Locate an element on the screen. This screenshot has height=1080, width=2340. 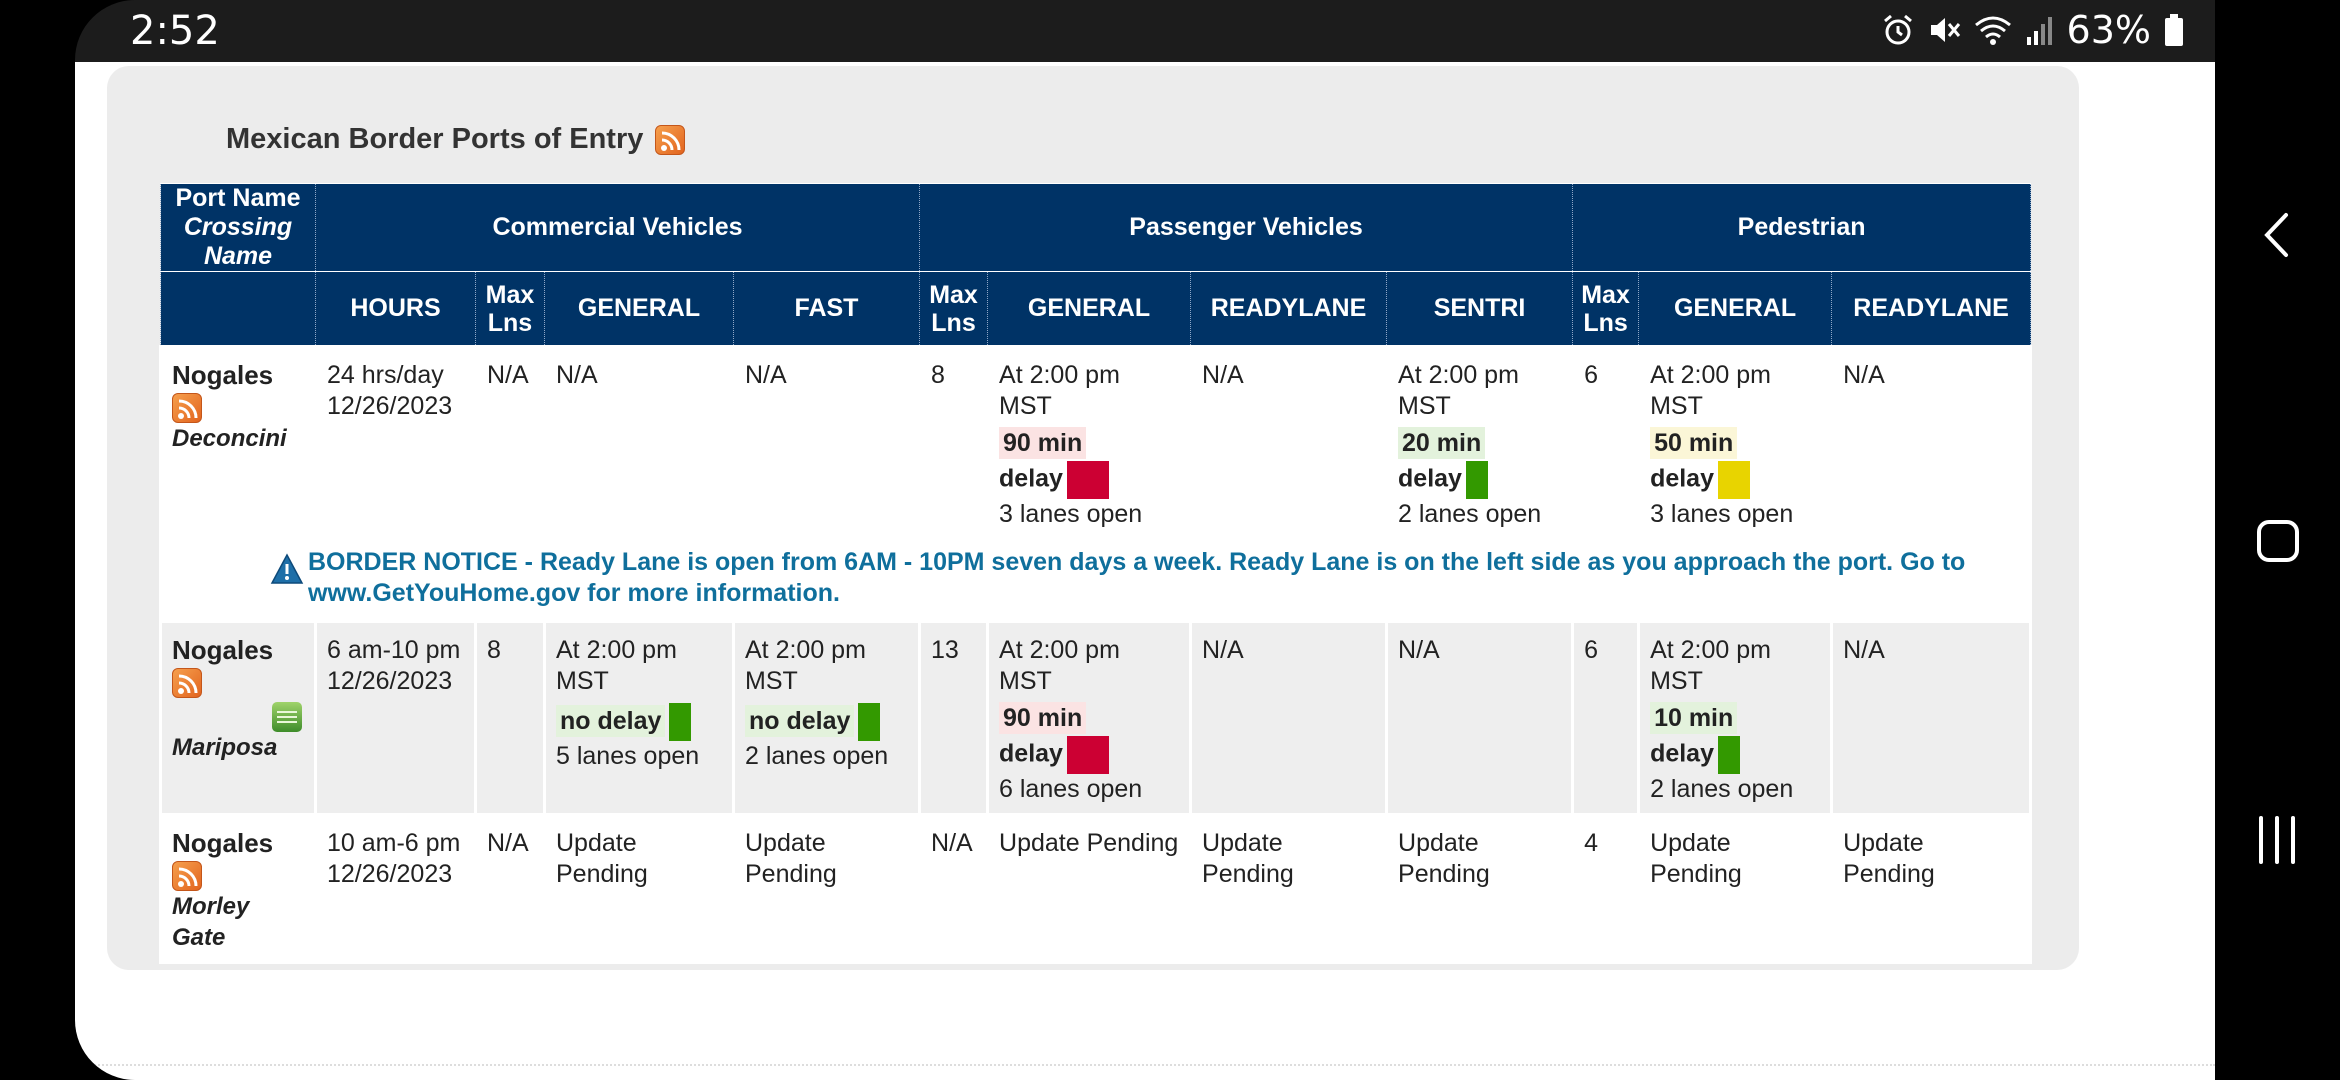
header-ped-general: GENERAL is located at coordinates (1735, 309).